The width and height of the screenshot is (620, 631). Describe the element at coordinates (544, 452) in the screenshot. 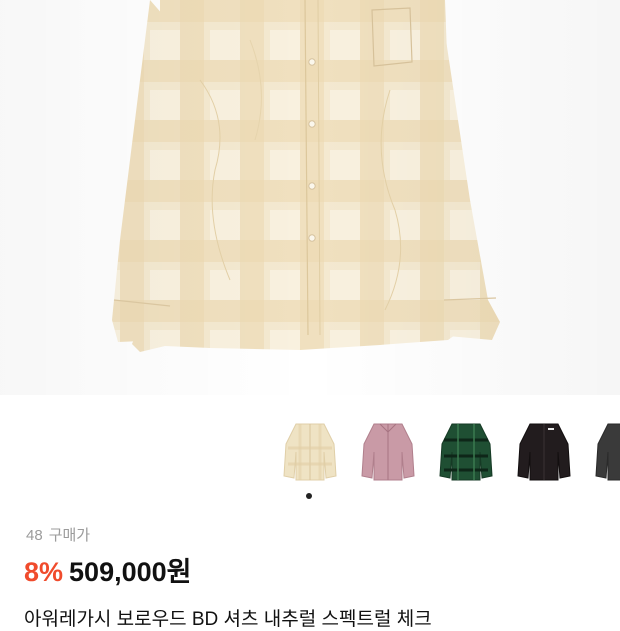

I see `thumbnail-black` at that location.